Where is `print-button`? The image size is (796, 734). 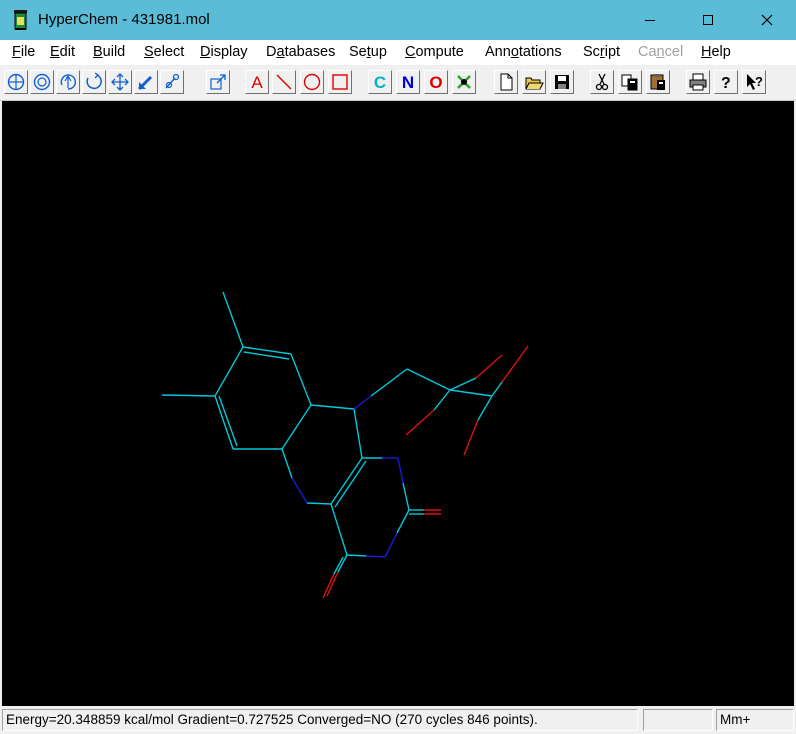 print-button is located at coordinates (698, 82).